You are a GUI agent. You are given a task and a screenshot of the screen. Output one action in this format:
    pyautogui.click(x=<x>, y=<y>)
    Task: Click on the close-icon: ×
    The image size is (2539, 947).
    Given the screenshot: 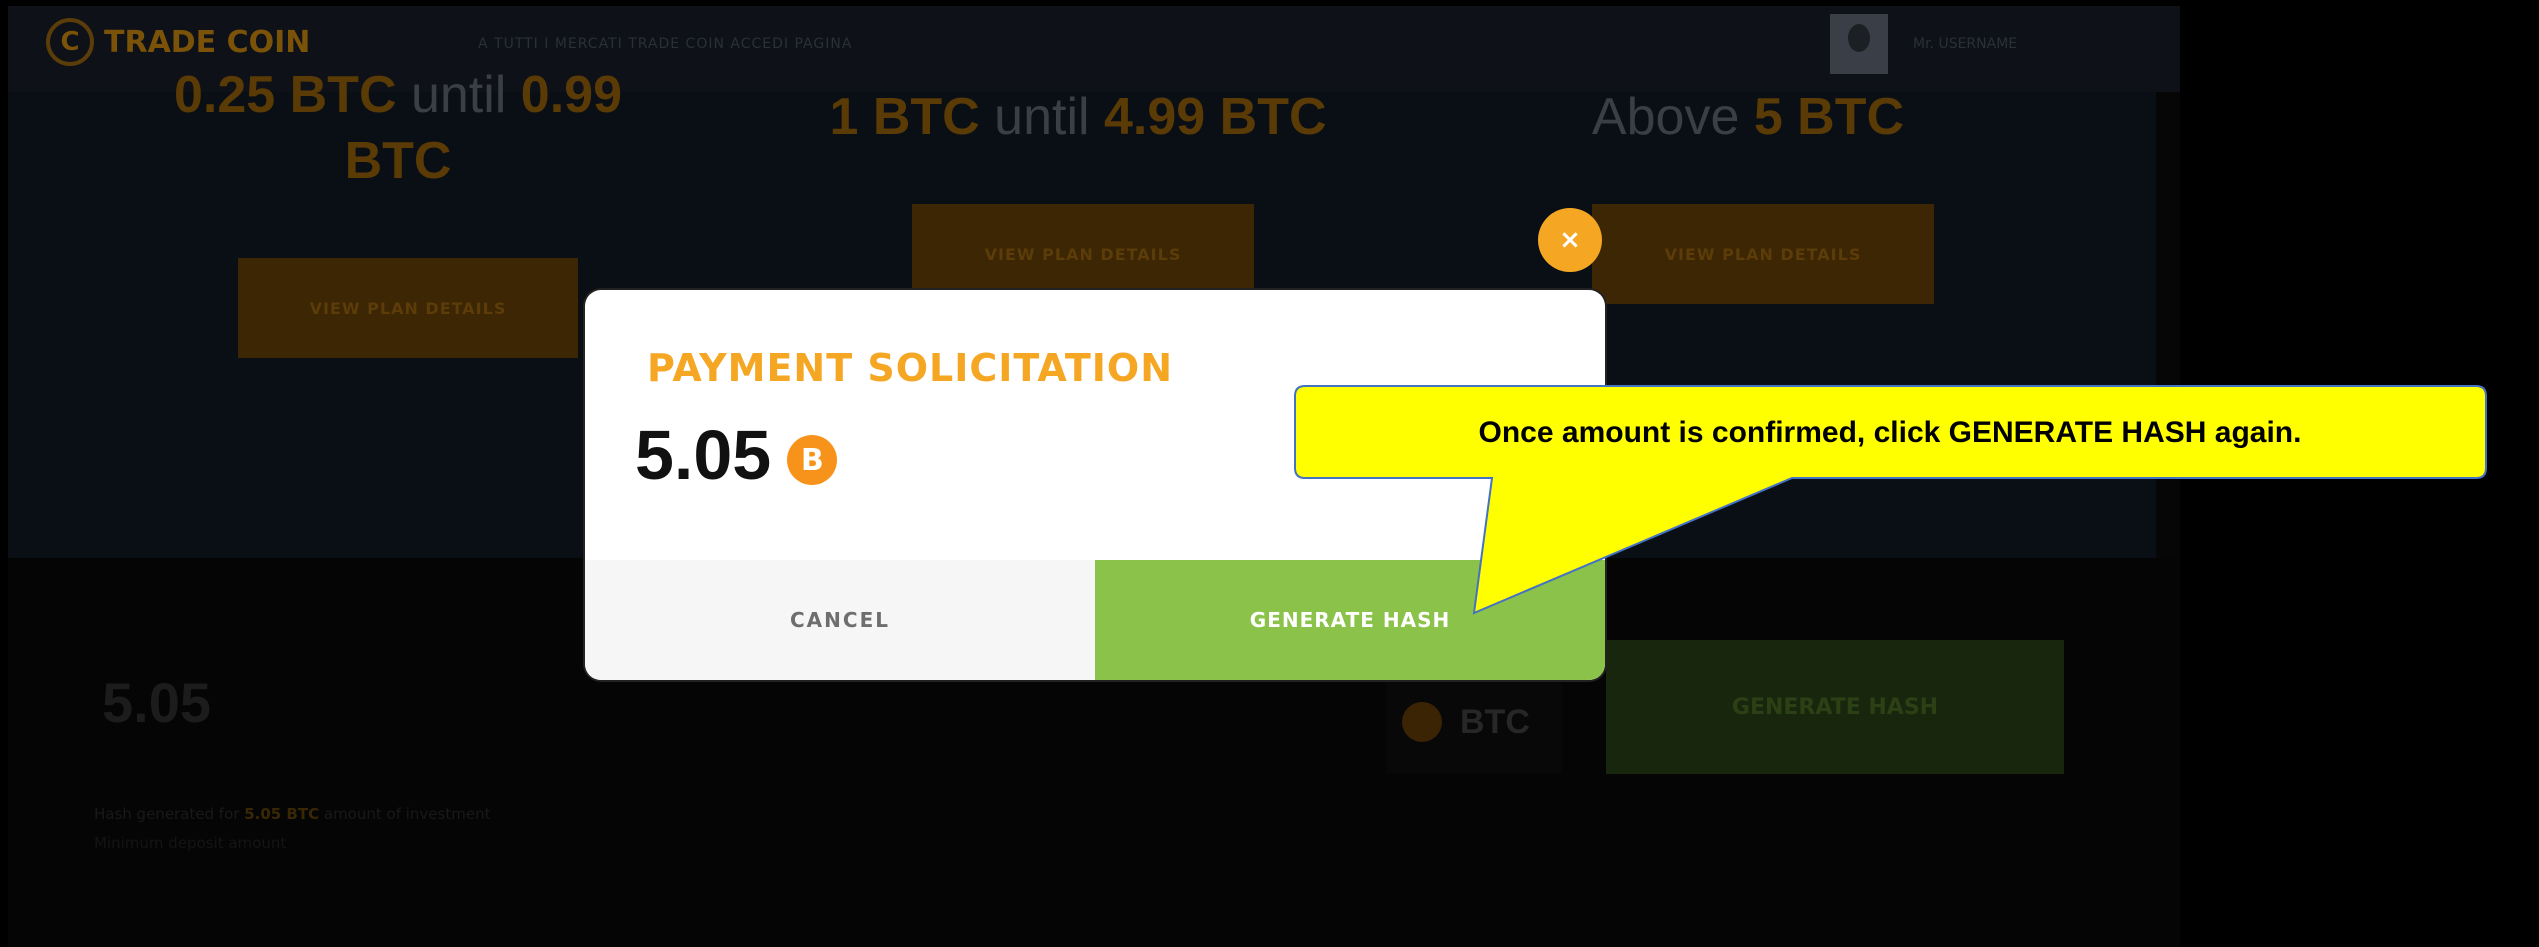 What is the action you would take?
    pyautogui.click(x=1570, y=240)
    